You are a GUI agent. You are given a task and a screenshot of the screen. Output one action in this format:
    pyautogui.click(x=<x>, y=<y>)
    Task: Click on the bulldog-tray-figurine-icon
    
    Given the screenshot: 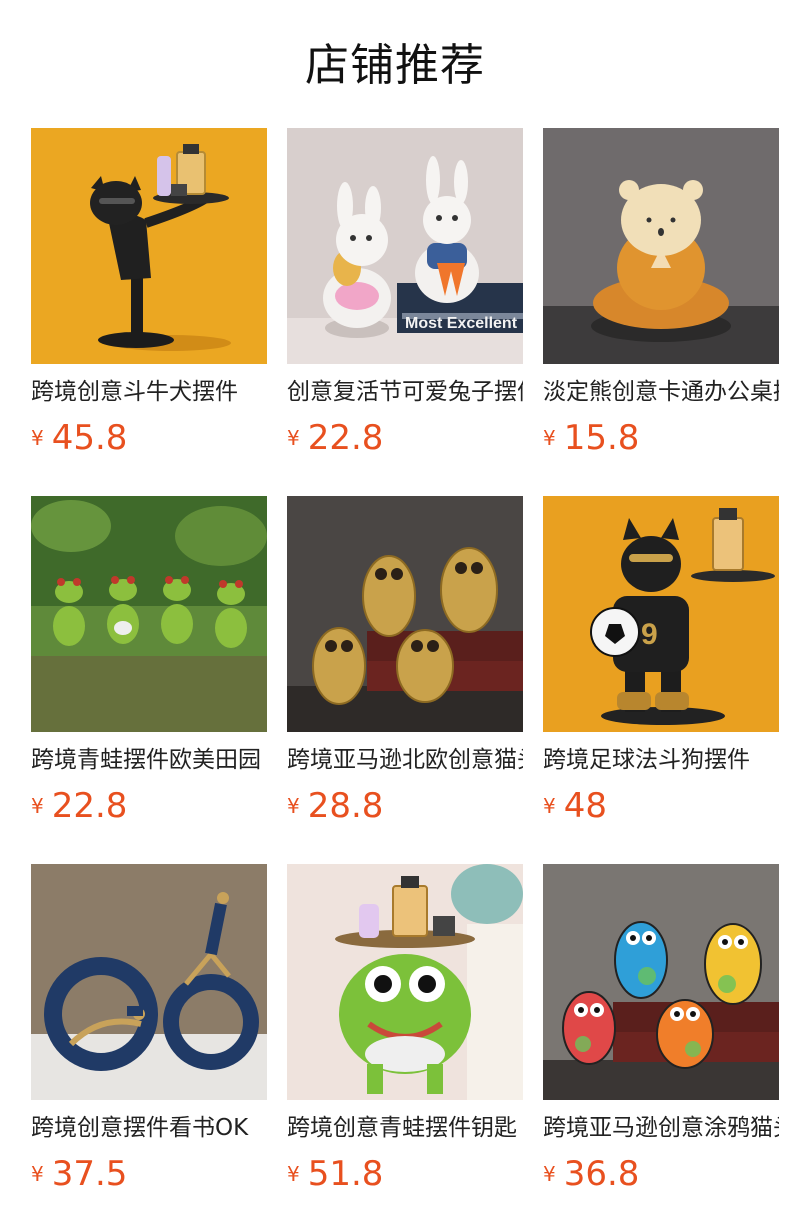 What is the action you would take?
    pyautogui.click(x=149, y=246)
    